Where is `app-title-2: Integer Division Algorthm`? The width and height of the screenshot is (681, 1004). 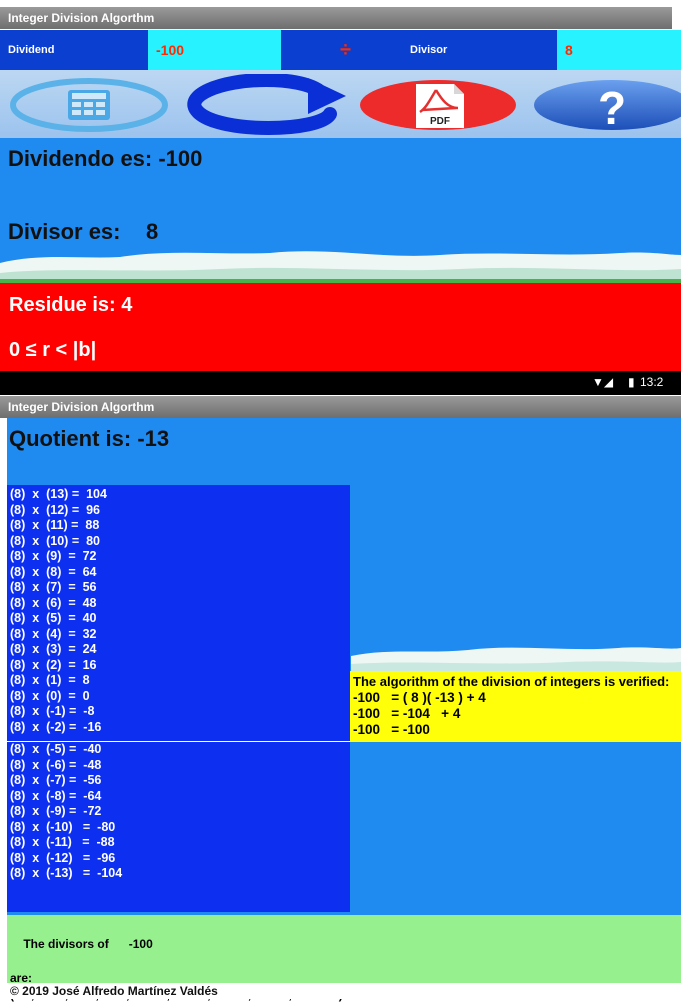 app-title-2: Integer Division Algorthm is located at coordinates (81, 407).